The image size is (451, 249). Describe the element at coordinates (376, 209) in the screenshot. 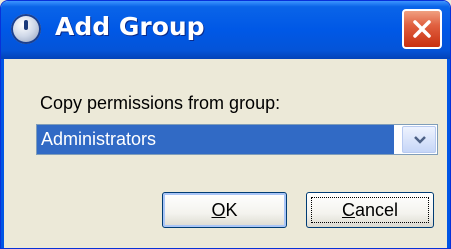

I see `cancel-label-rest: ancel` at that location.